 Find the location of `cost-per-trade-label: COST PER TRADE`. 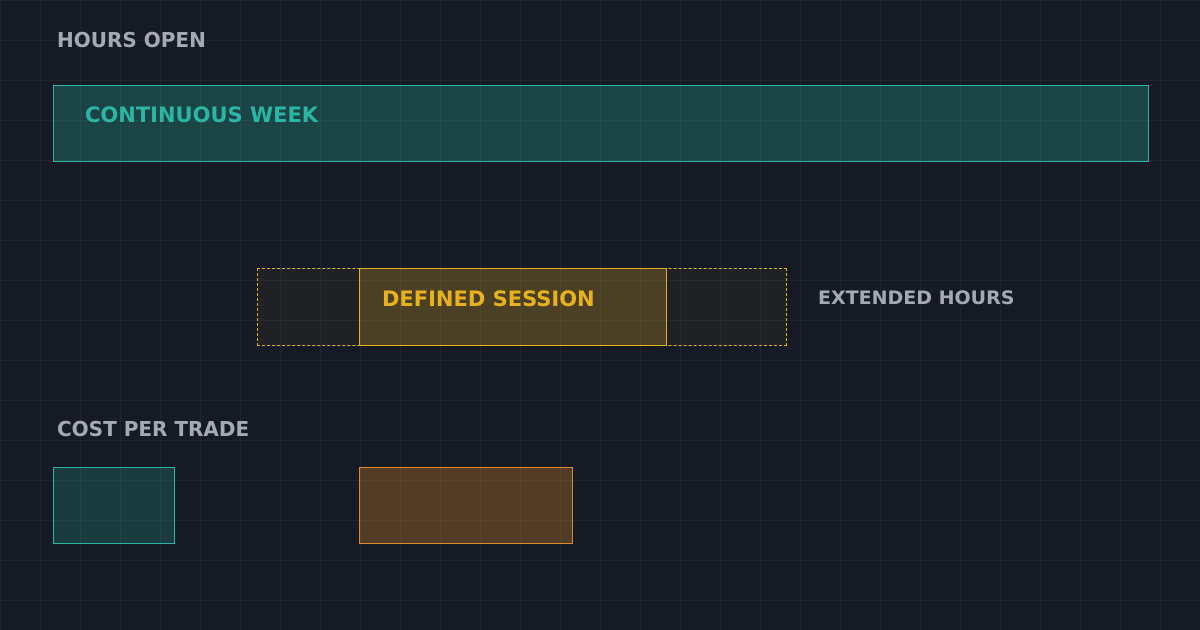

cost-per-trade-label: COST PER TRADE is located at coordinates (153, 429).